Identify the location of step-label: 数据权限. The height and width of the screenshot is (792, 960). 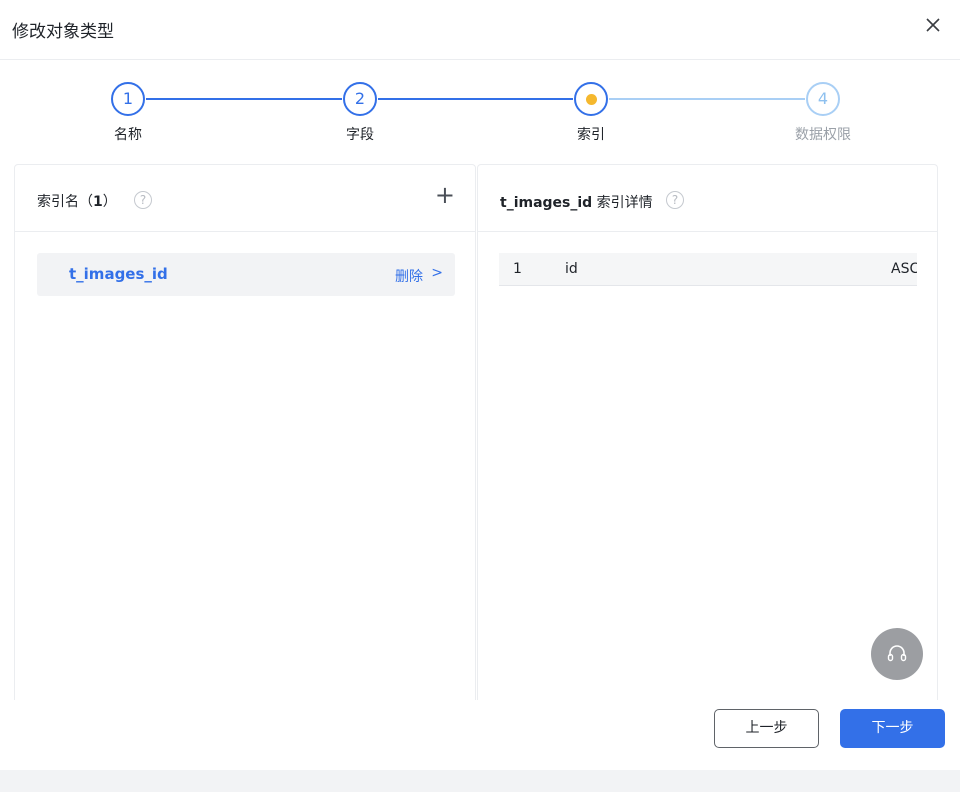
(823, 135).